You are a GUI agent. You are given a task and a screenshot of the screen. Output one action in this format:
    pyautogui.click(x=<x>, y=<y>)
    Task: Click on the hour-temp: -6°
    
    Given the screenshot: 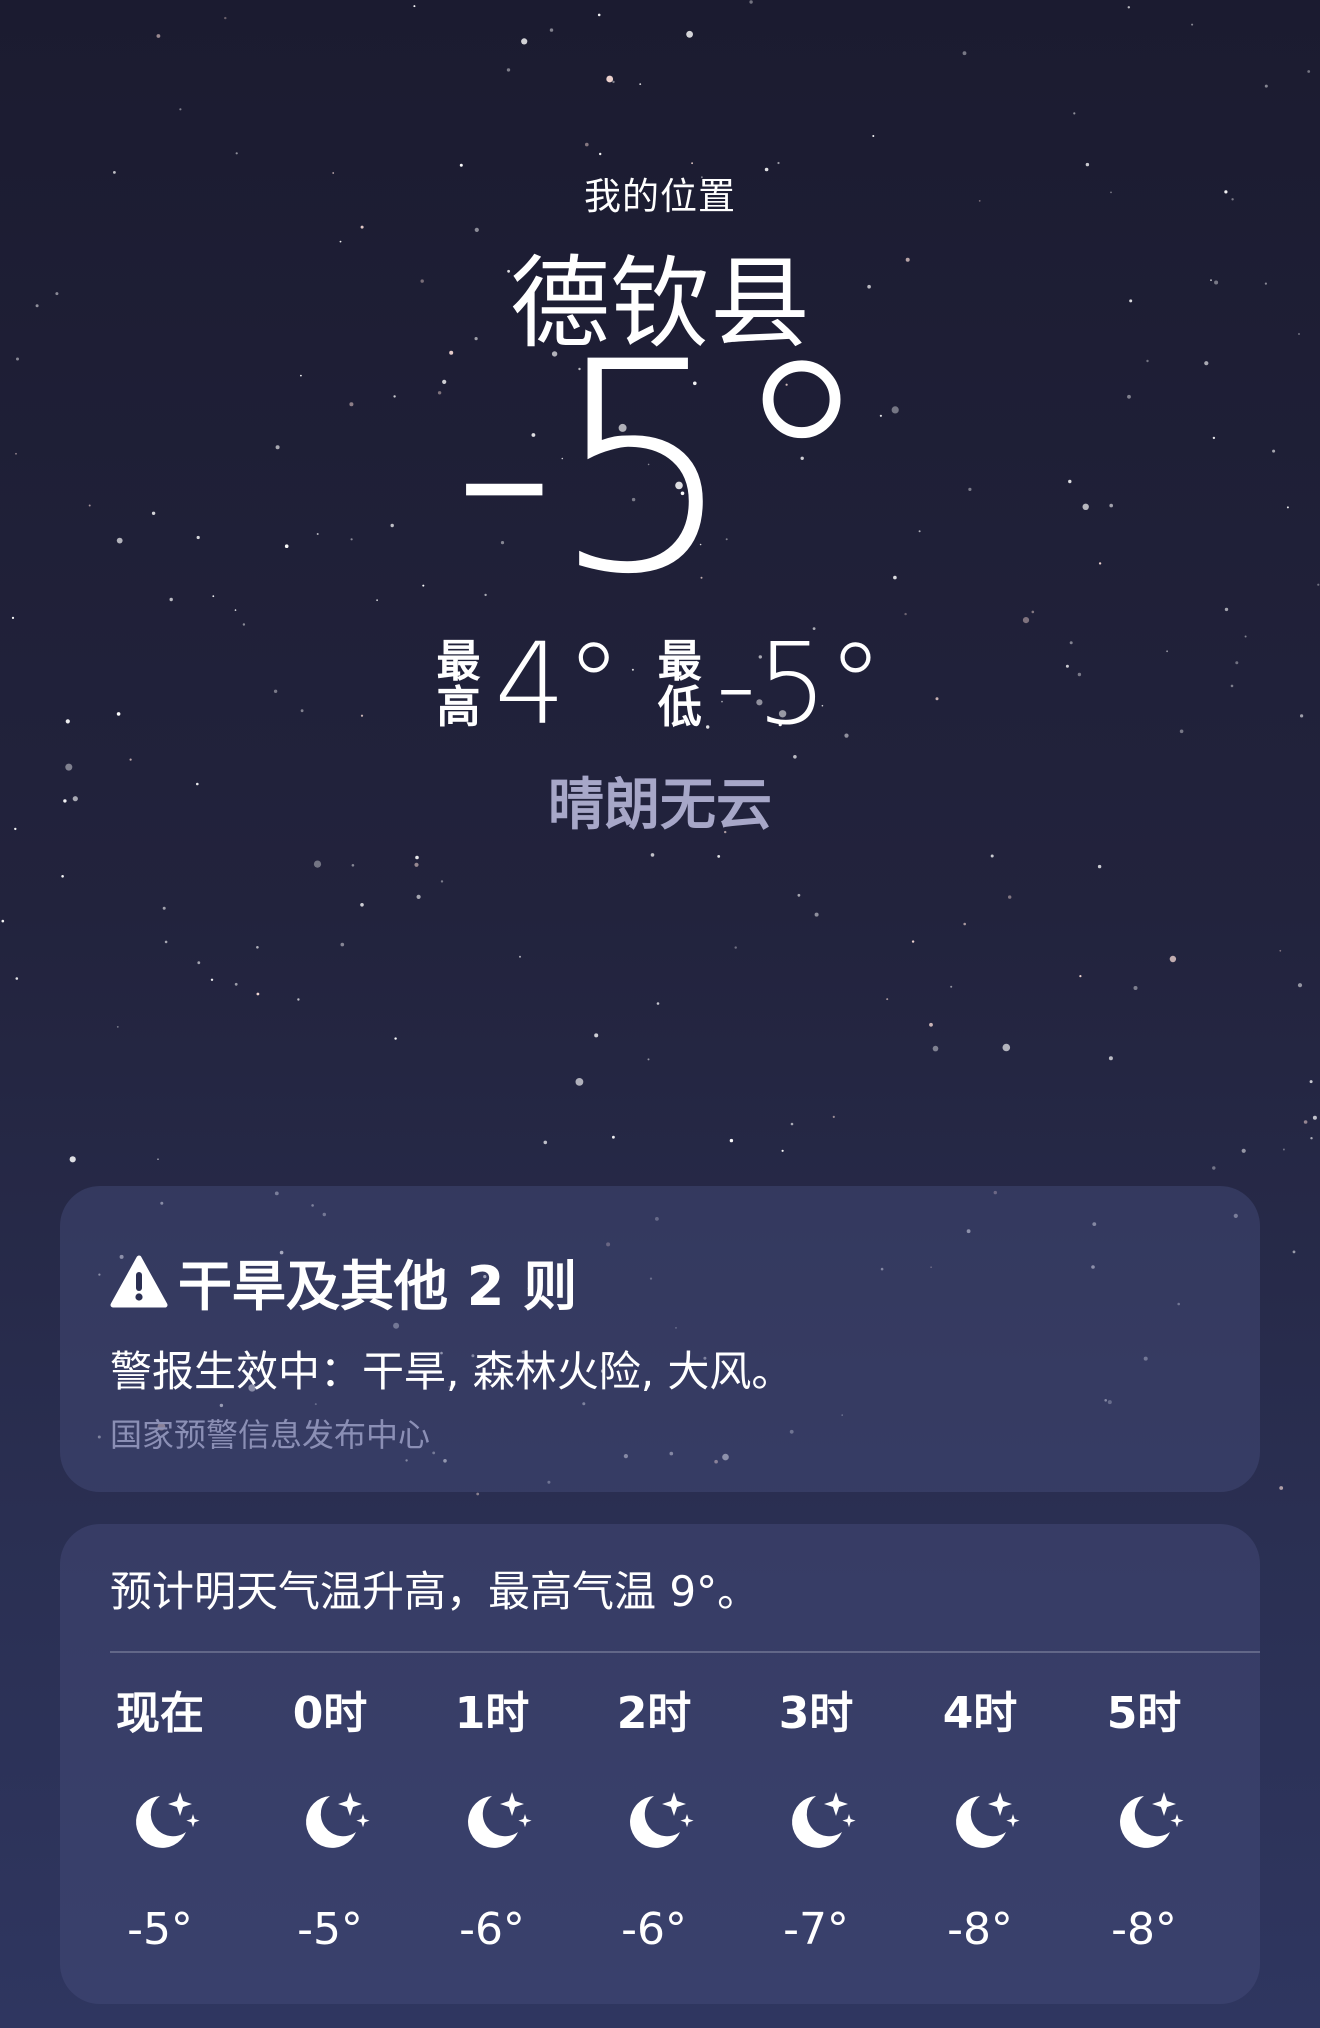 What is the action you would take?
    pyautogui.click(x=492, y=1929)
    